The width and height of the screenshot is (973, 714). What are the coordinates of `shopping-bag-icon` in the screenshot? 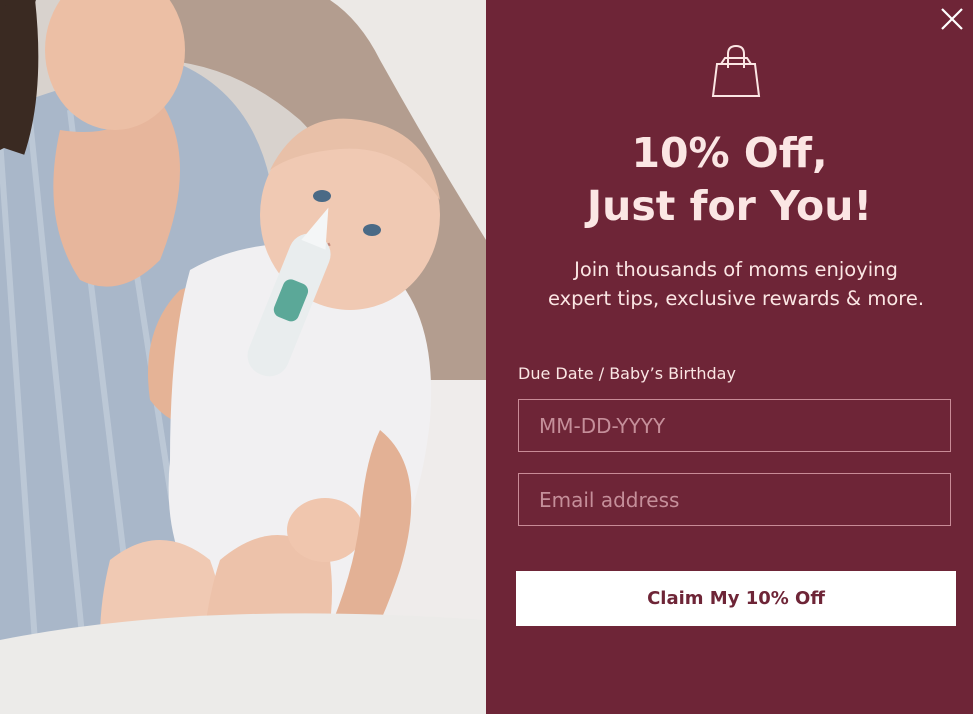 It's located at (736, 71).